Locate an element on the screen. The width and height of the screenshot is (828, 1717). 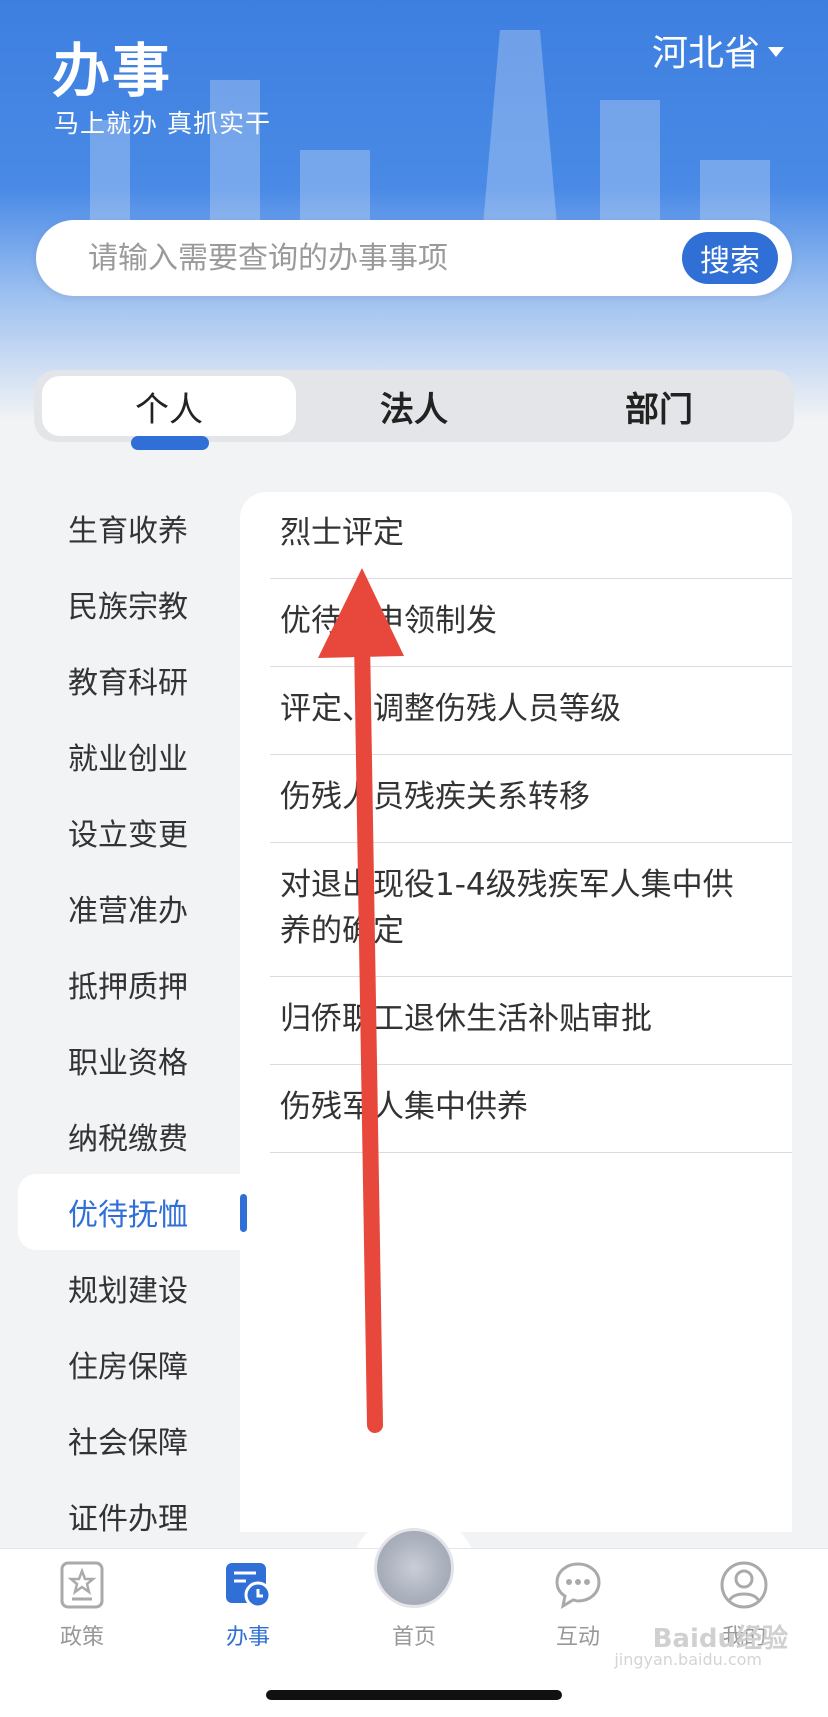
sidebar-item: 就业创业 is located at coordinates (129, 756).